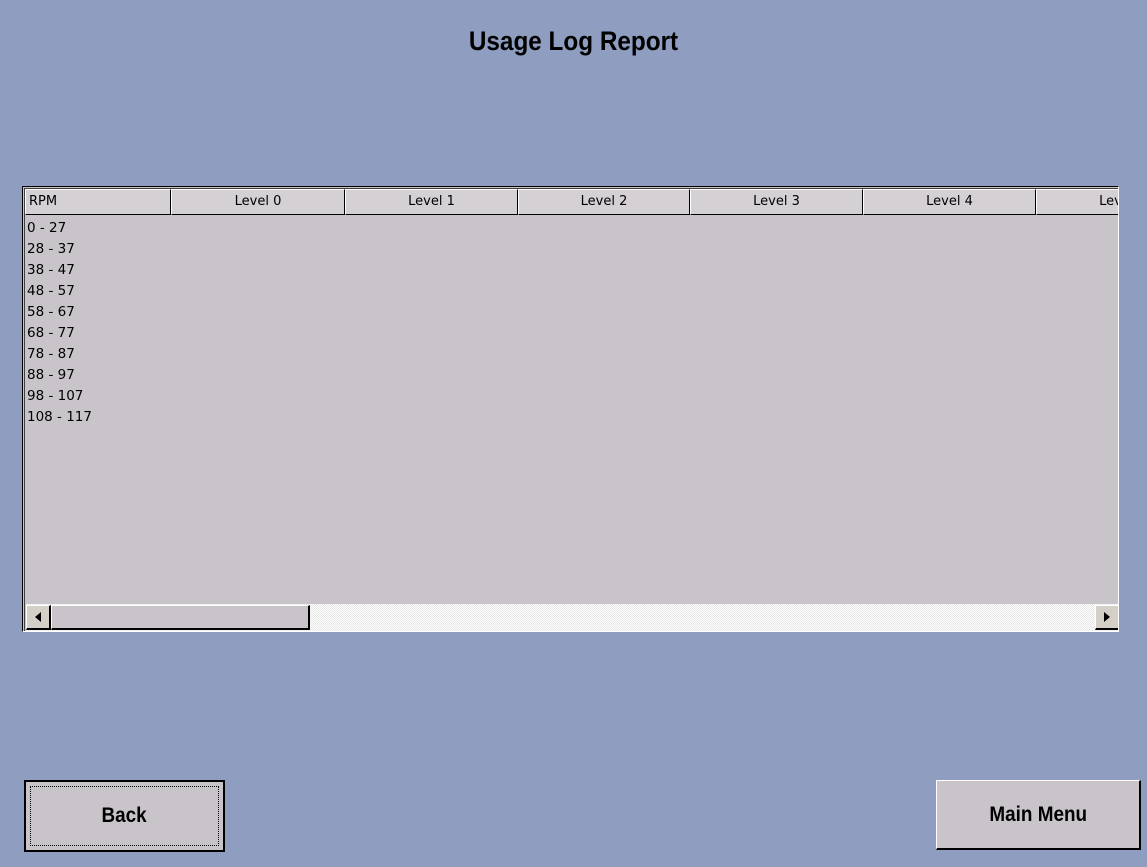  What do you see at coordinates (59, 396) in the screenshot?
I see `table-row: 98 - 107` at bounding box center [59, 396].